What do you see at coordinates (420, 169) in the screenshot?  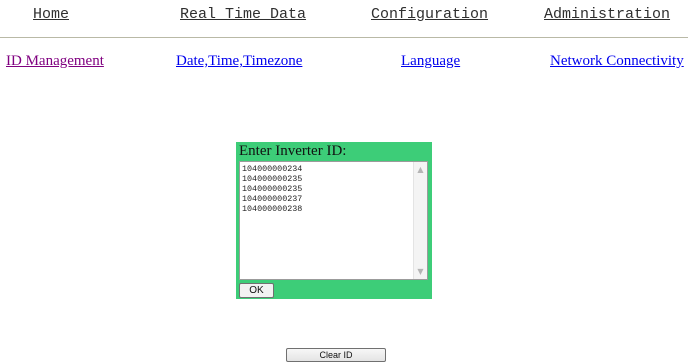 I see `scroll-up-arrow-icon: ▲` at bounding box center [420, 169].